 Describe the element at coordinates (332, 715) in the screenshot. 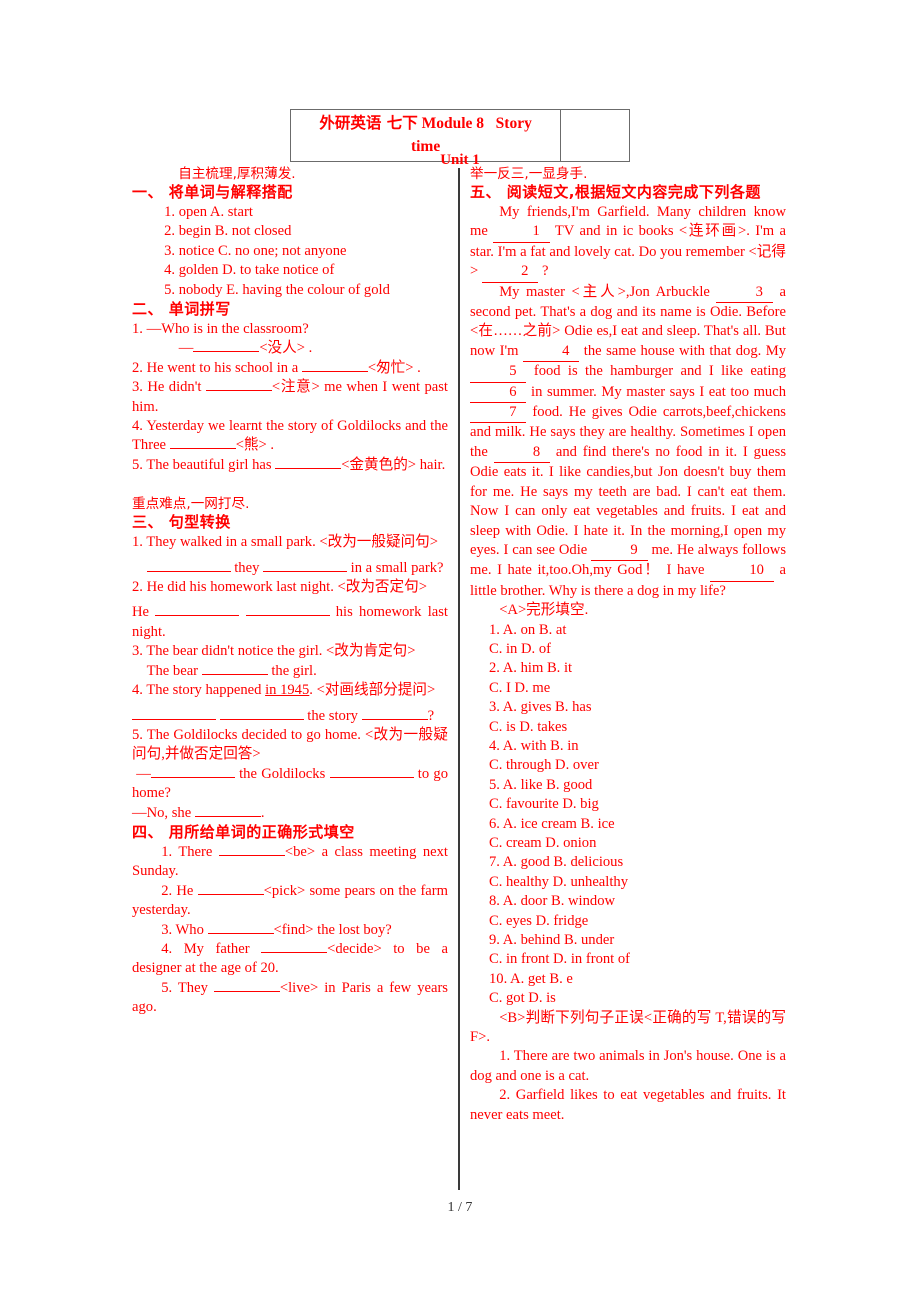

I see `transform-q4-mid: the story` at that location.